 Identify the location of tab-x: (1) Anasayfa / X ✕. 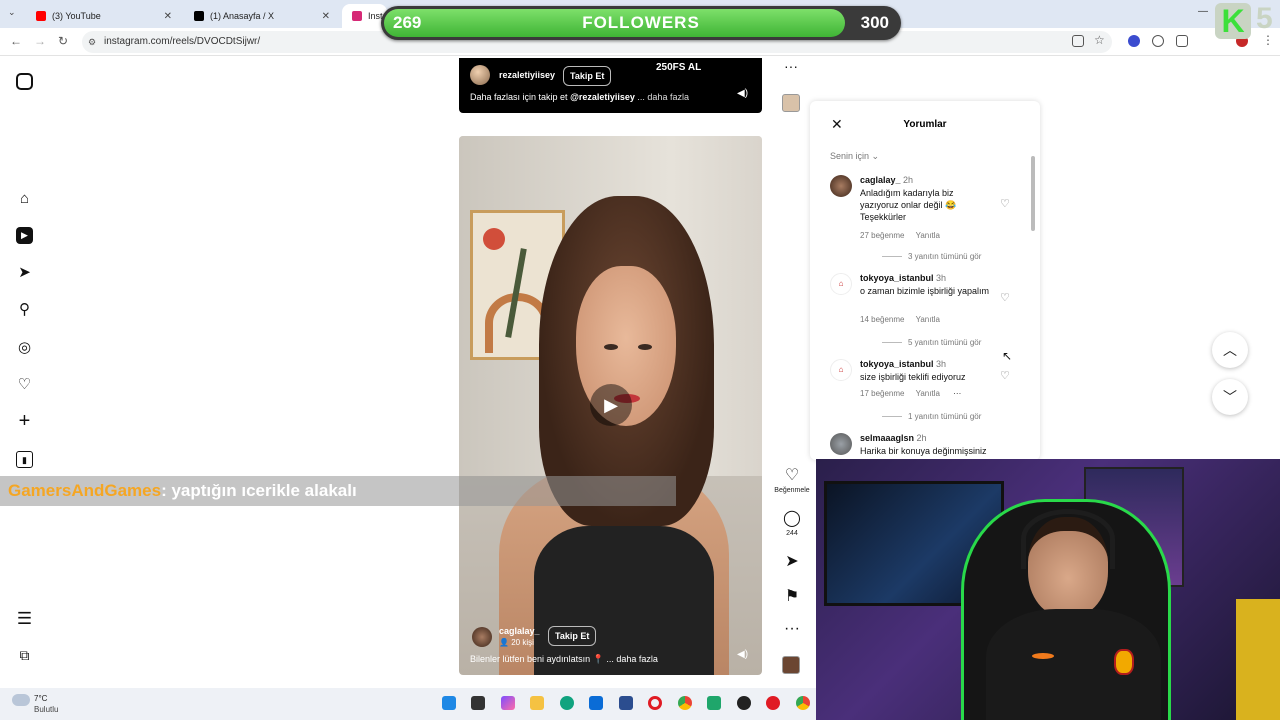
(261, 16).